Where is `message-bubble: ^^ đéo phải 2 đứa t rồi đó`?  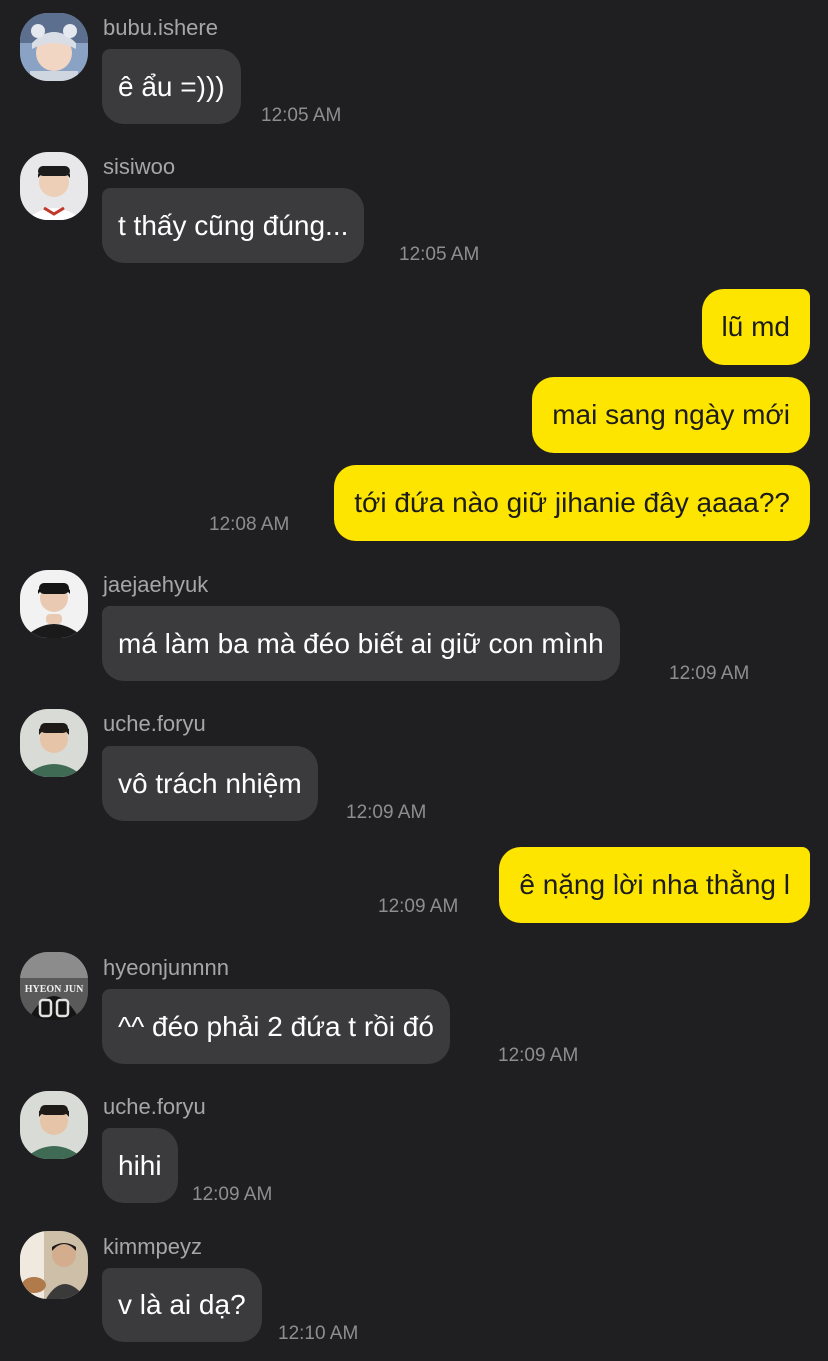
message-bubble: ^^ đéo phải 2 đứa t rồi đó is located at coordinates (276, 1026).